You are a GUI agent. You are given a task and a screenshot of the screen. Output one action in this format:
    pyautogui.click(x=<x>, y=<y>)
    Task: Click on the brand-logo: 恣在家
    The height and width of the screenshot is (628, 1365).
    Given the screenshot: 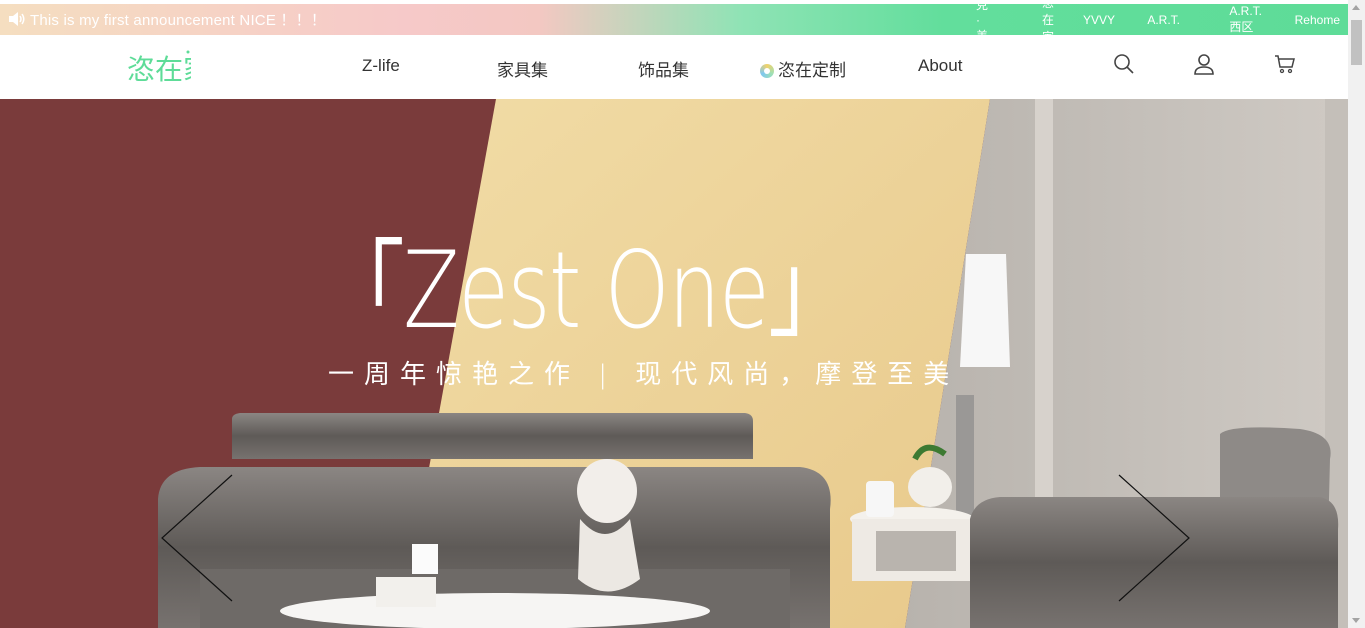 What is the action you would take?
    pyautogui.click(x=159, y=68)
    